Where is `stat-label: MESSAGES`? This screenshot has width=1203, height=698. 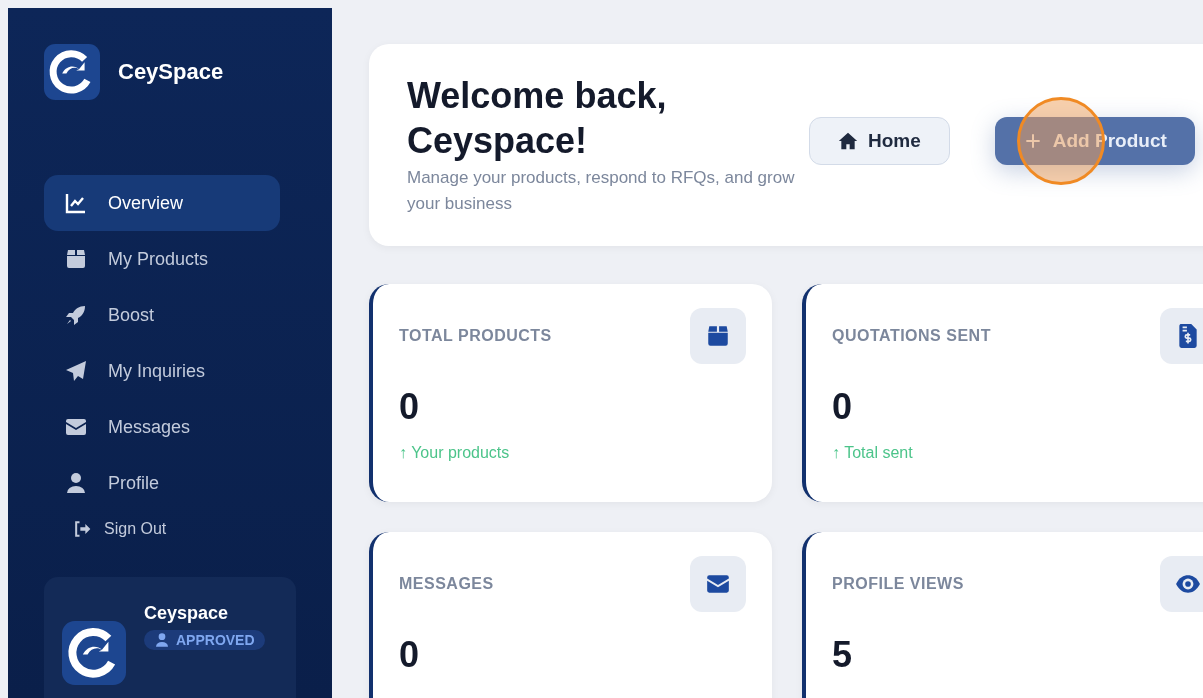
stat-label: MESSAGES is located at coordinates (446, 584).